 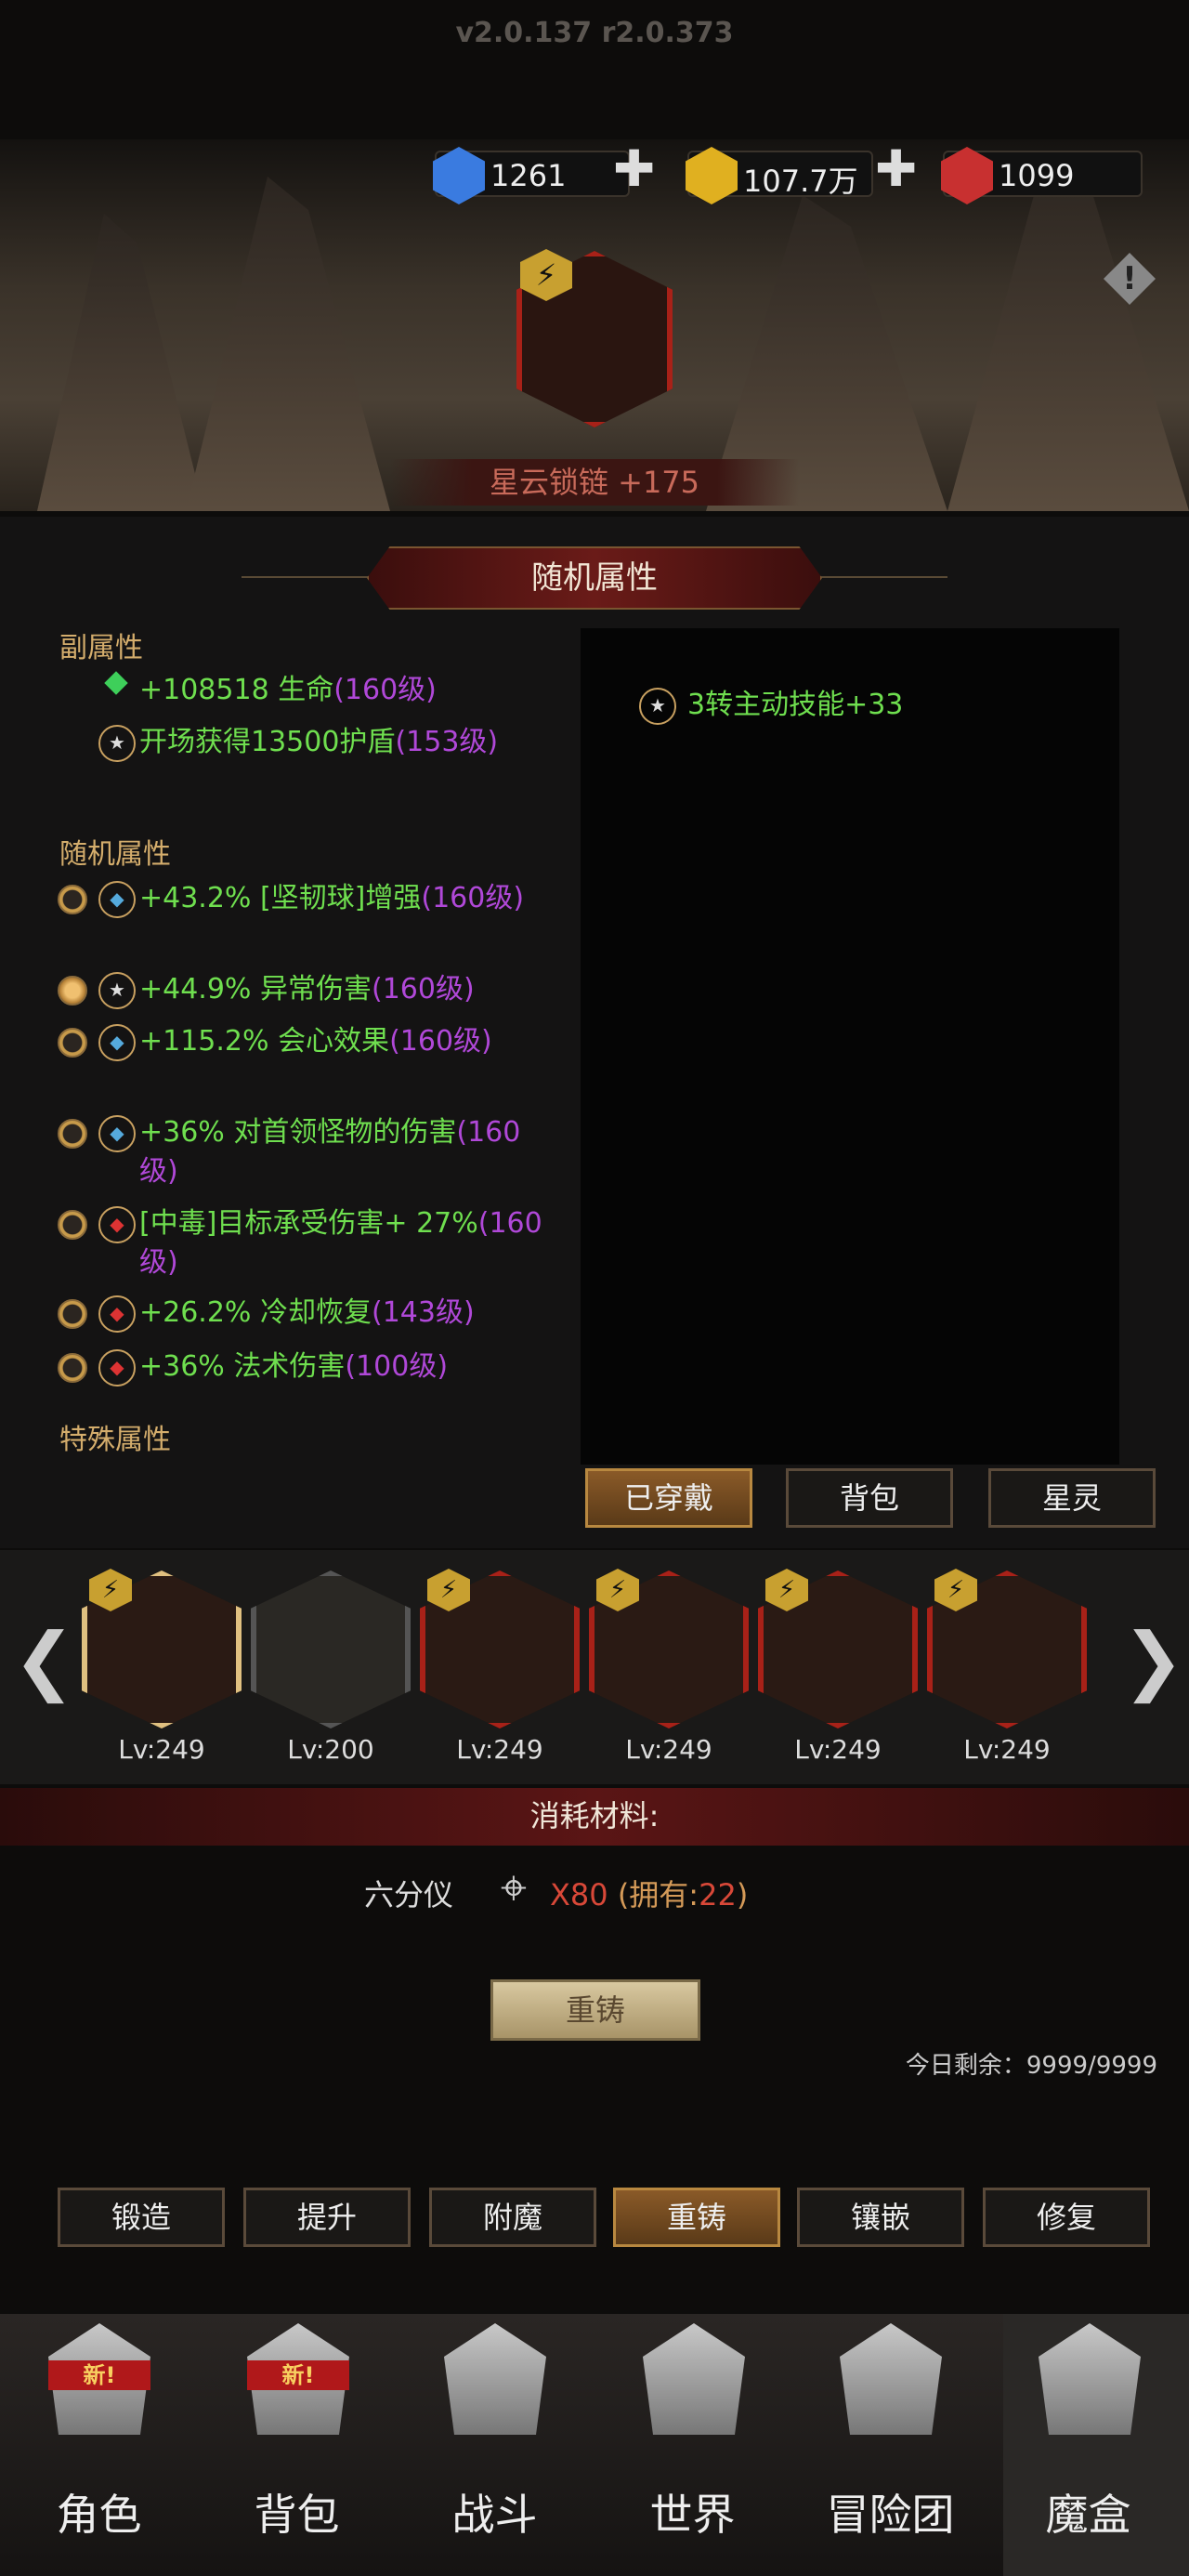 I want to click on equipment-level: Lv:200, so click(x=330, y=1749).